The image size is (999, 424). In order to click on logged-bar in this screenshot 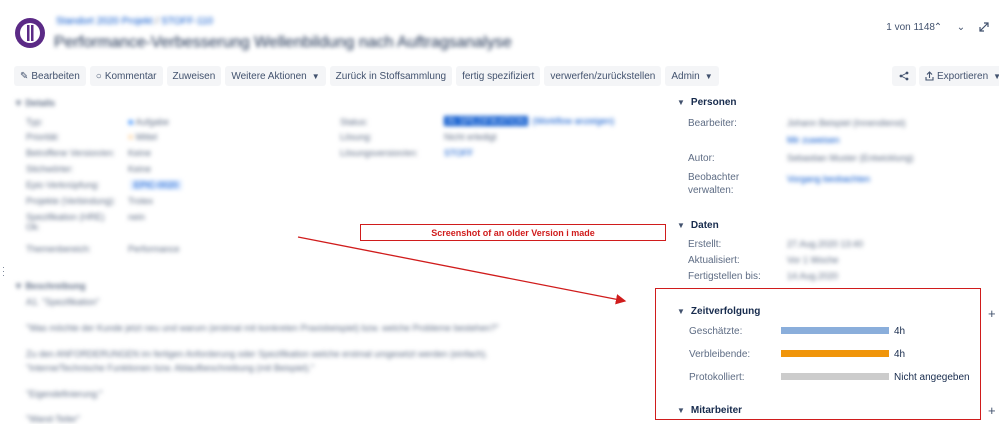, I will do `click(835, 376)`.